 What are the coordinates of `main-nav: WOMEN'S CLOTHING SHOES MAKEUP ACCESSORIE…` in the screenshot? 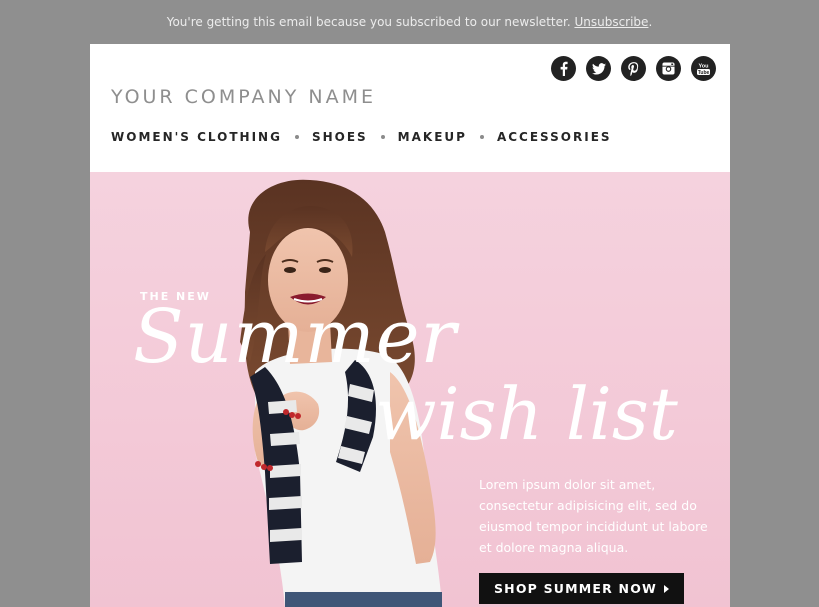 It's located at (361, 137).